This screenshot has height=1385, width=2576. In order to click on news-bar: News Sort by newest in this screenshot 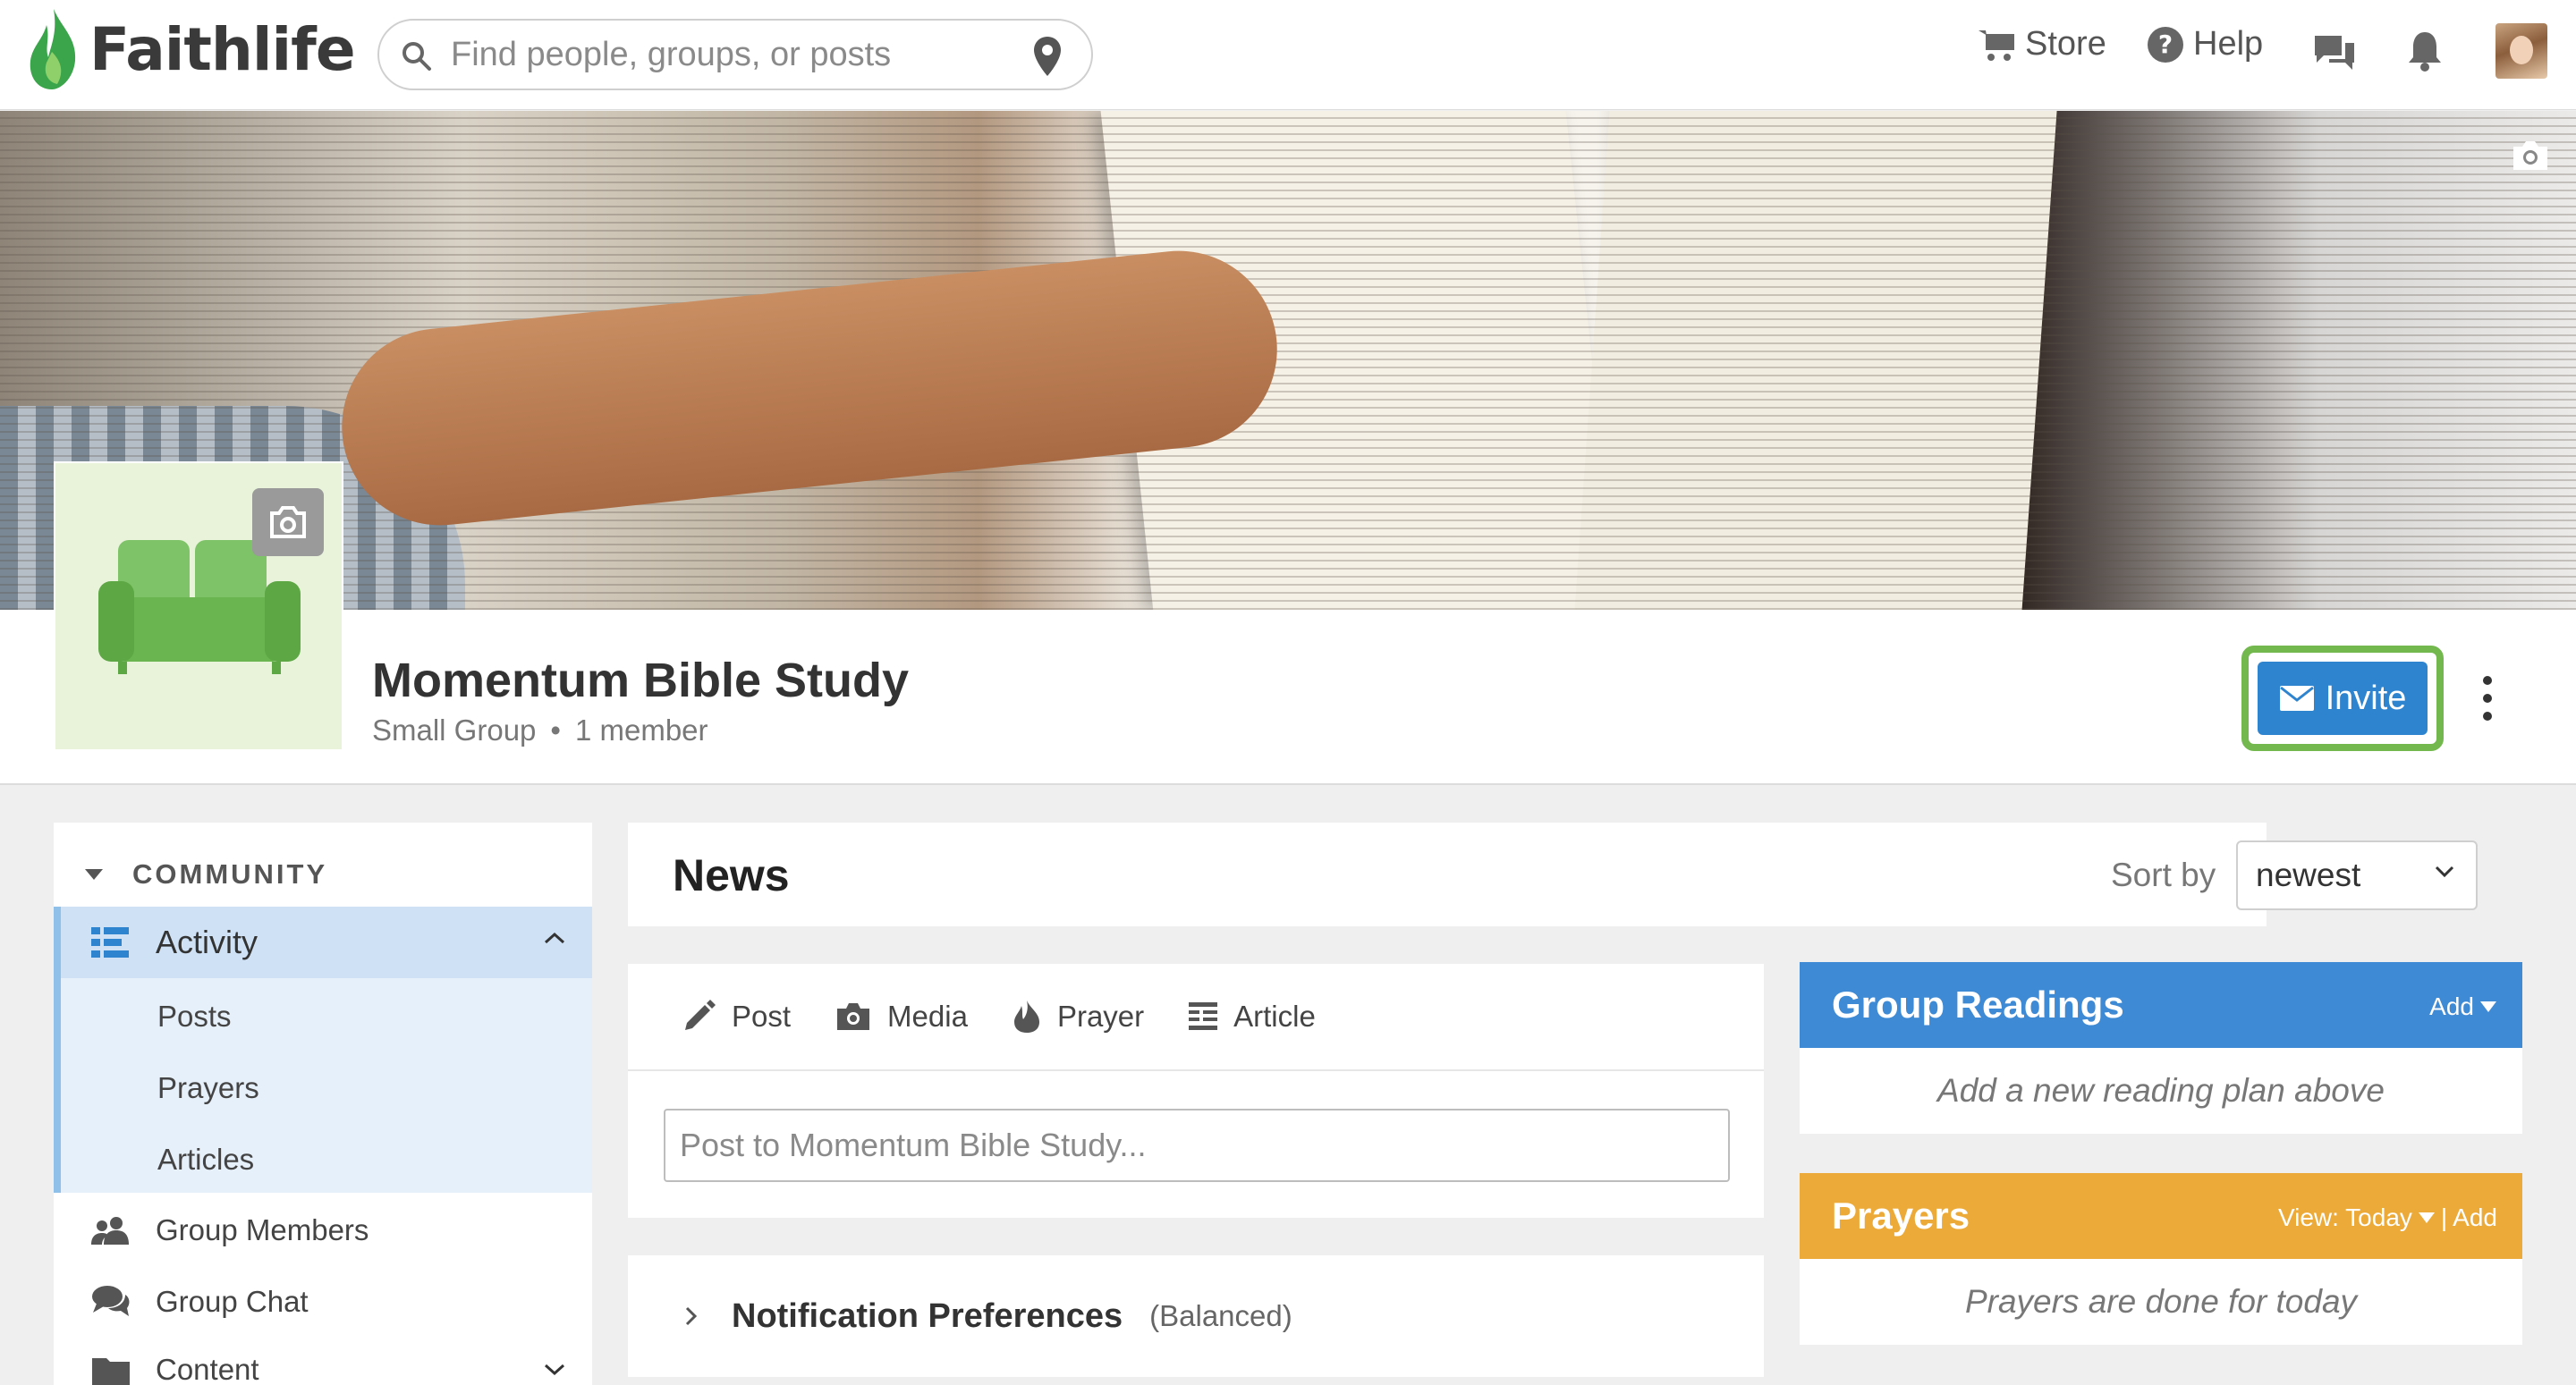, I will do `click(1553, 874)`.